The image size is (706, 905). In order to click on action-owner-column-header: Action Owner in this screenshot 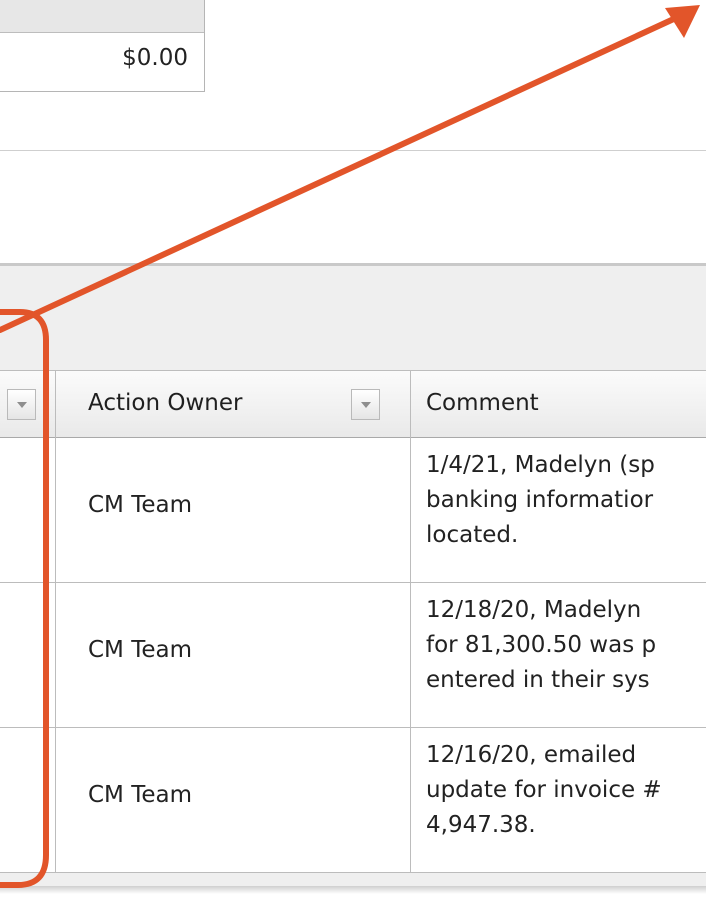, I will do `click(233, 404)`.